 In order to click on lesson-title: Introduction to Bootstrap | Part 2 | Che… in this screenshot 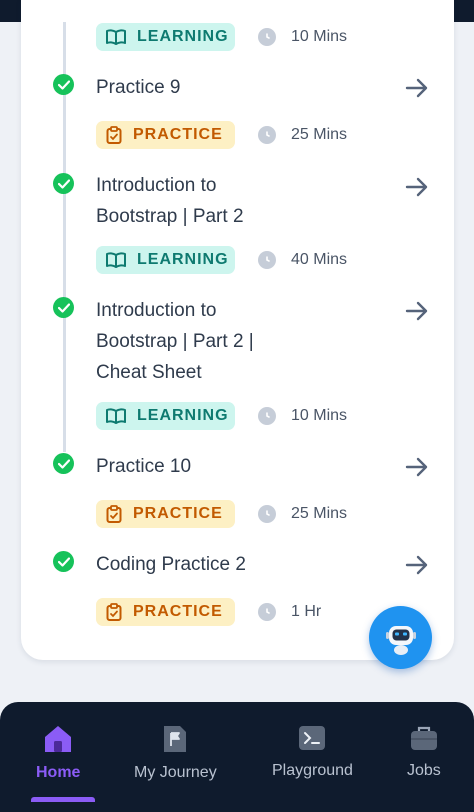, I will do `click(241, 341)`.